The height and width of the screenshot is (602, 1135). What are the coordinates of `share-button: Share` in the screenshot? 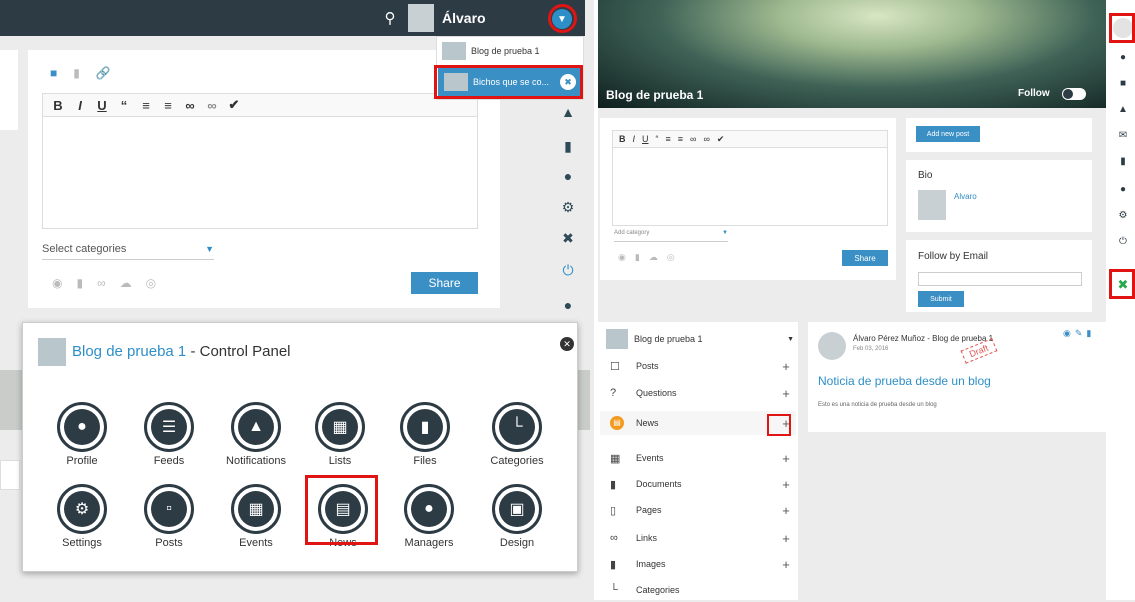 It's located at (444, 283).